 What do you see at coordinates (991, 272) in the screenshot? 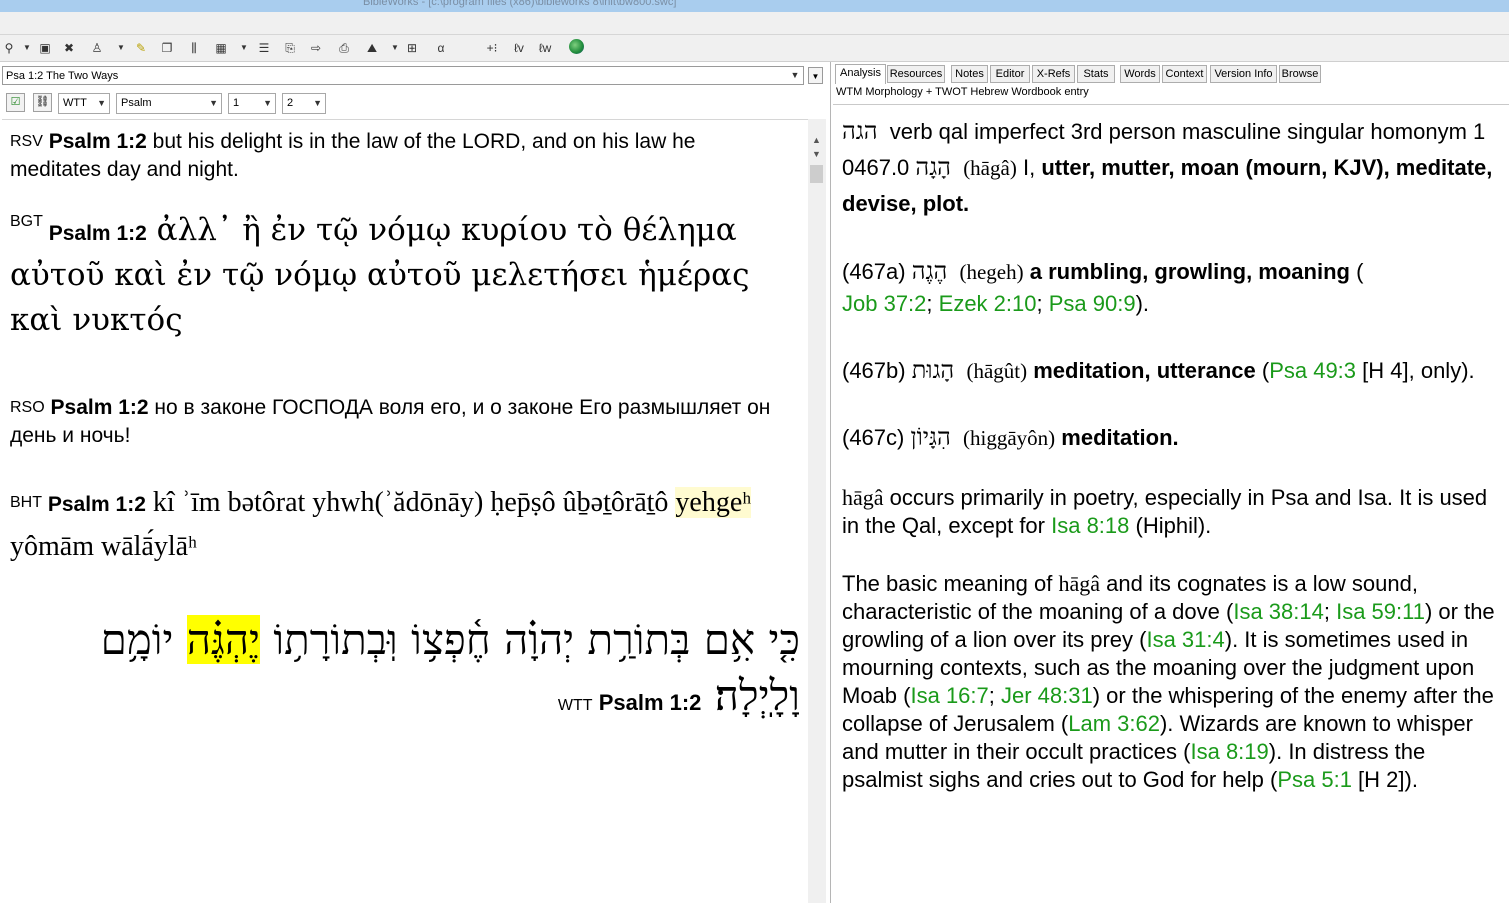
I see `transliteration: (hegeh)` at bounding box center [991, 272].